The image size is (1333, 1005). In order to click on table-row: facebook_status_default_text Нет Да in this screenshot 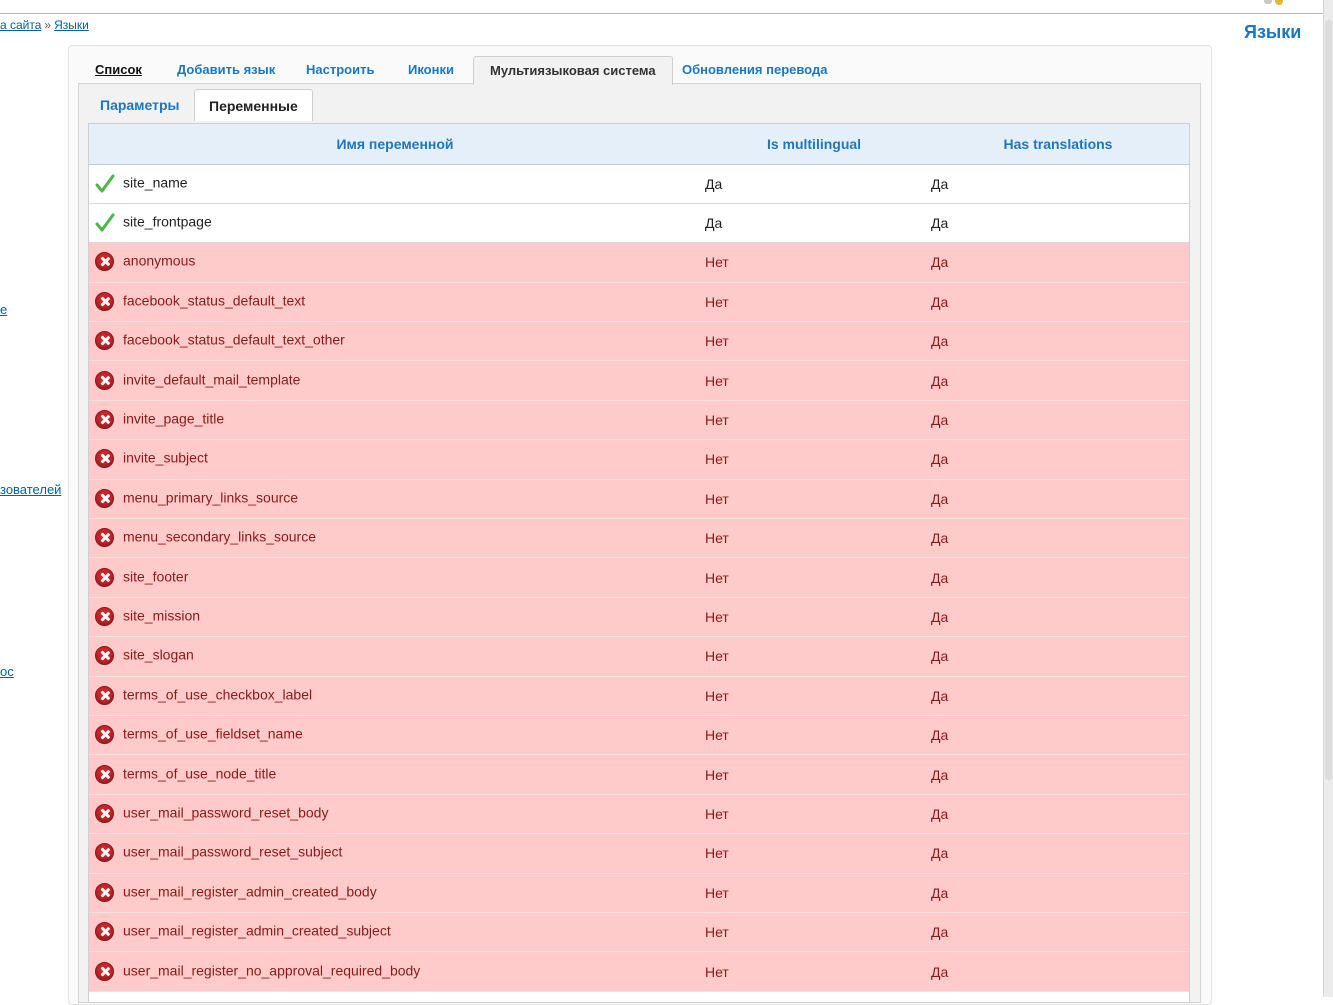, I will do `click(639, 302)`.